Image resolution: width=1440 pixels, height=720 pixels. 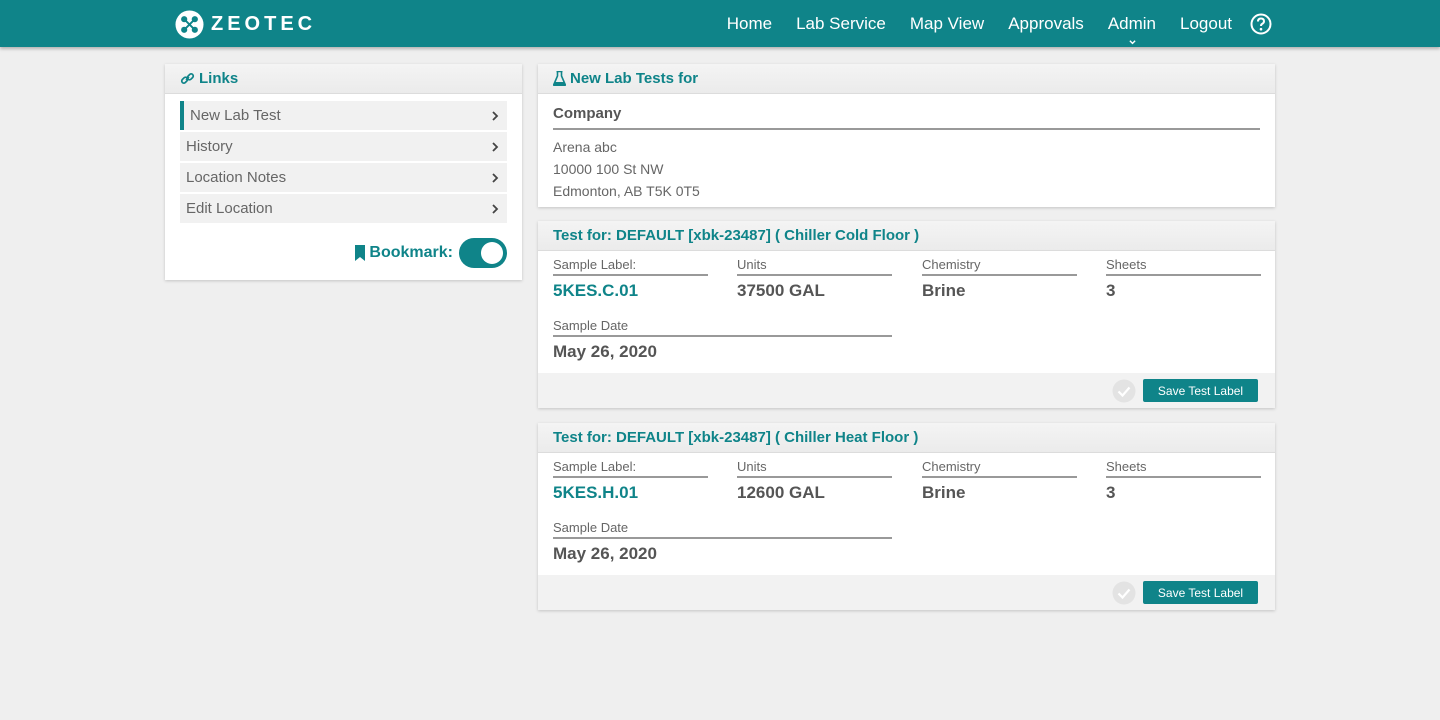 What do you see at coordinates (781, 290) in the screenshot?
I see `units-value: 37500 GAL` at bounding box center [781, 290].